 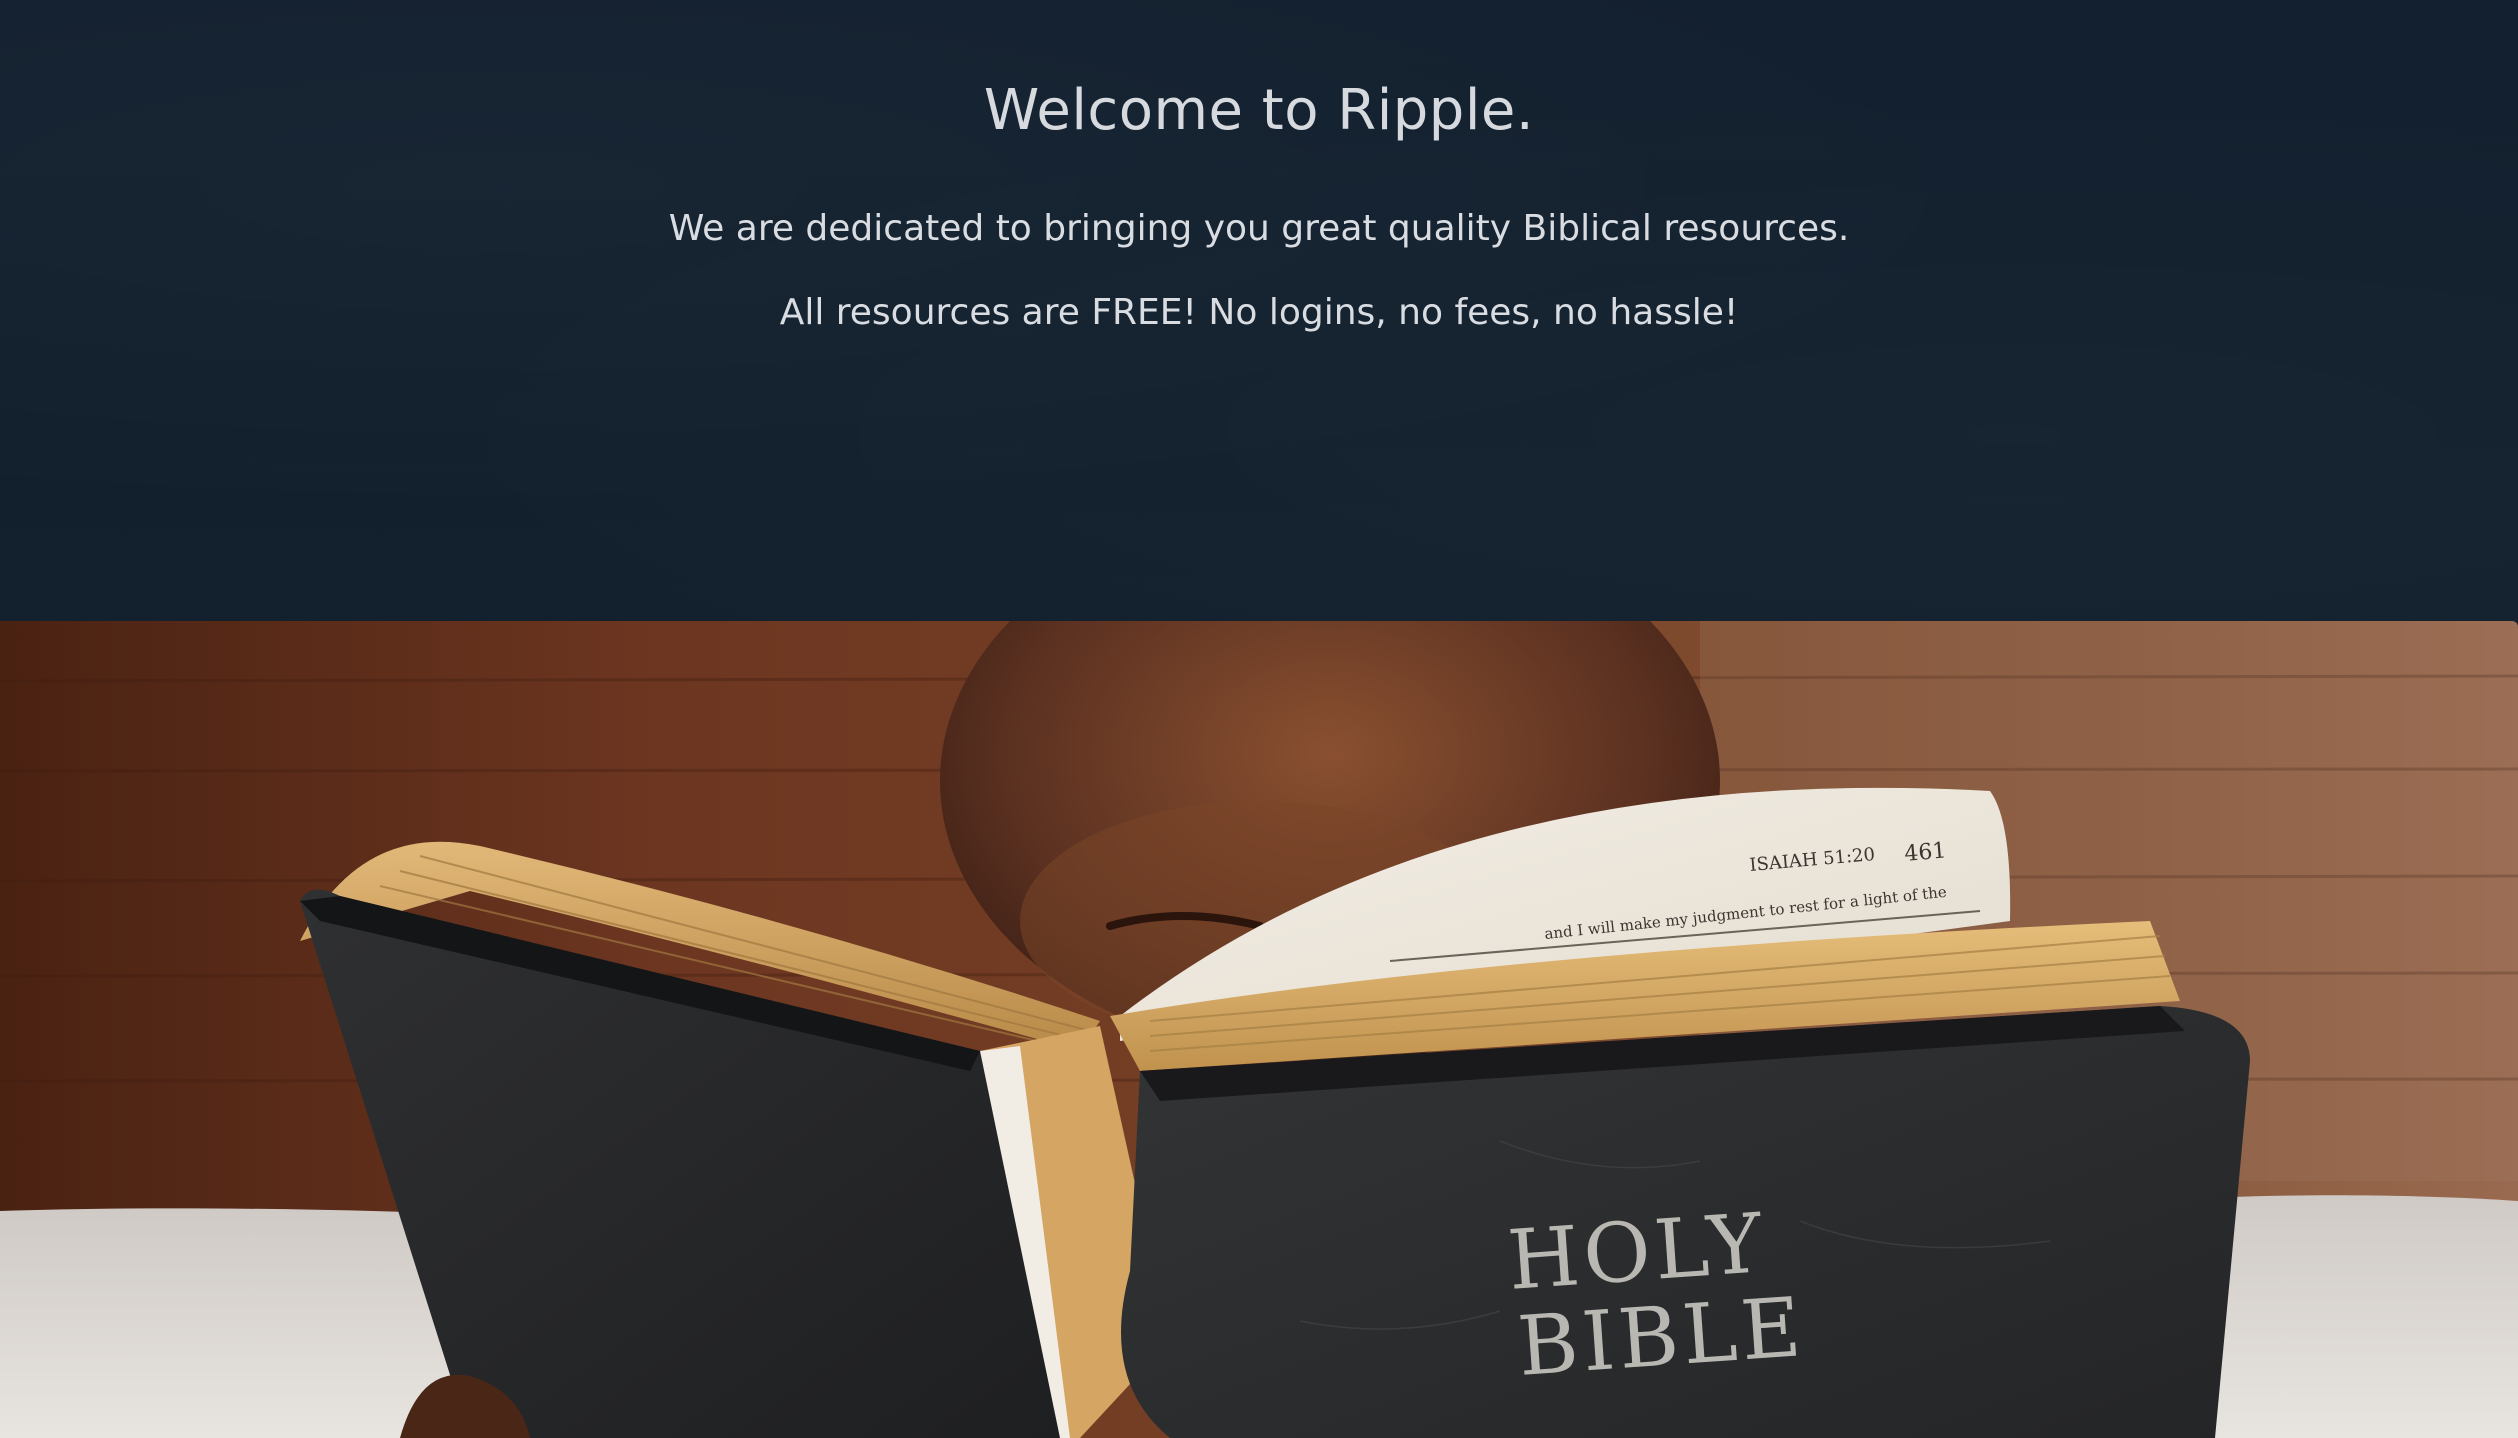 What do you see at coordinates (1259, 110) in the screenshot?
I see `welcome-title: Welcome to Ripple.` at bounding box center [1259, 110].